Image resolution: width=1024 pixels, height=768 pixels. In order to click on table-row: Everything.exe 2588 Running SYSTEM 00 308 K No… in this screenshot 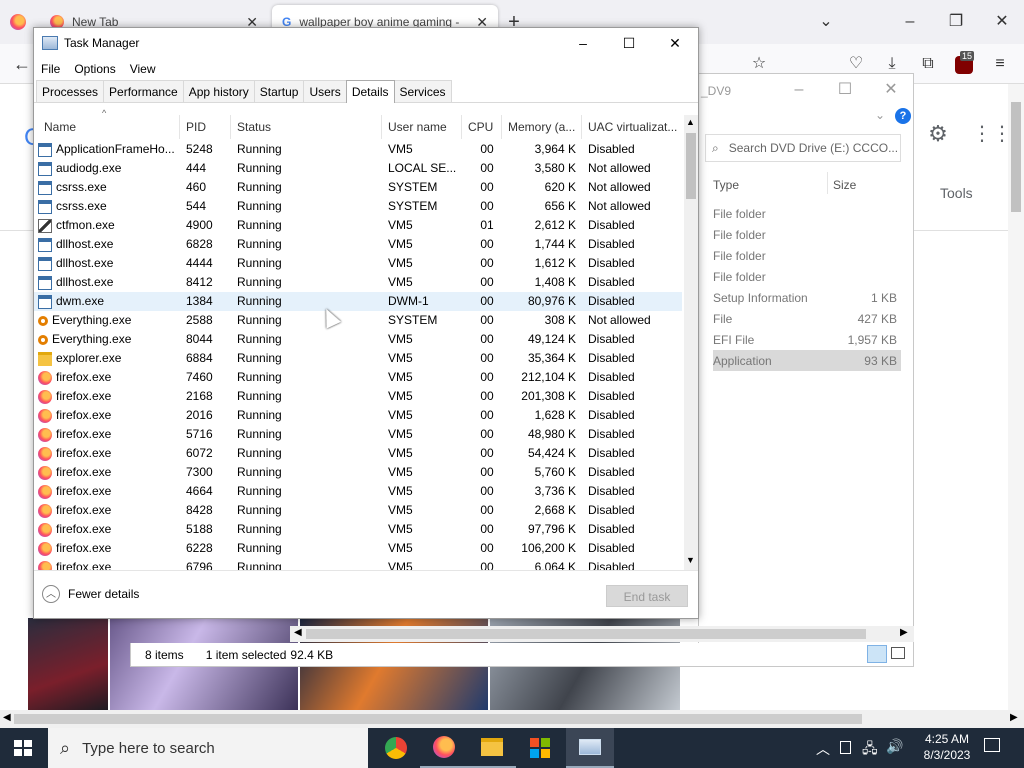, I will do `click(358, 320)`.